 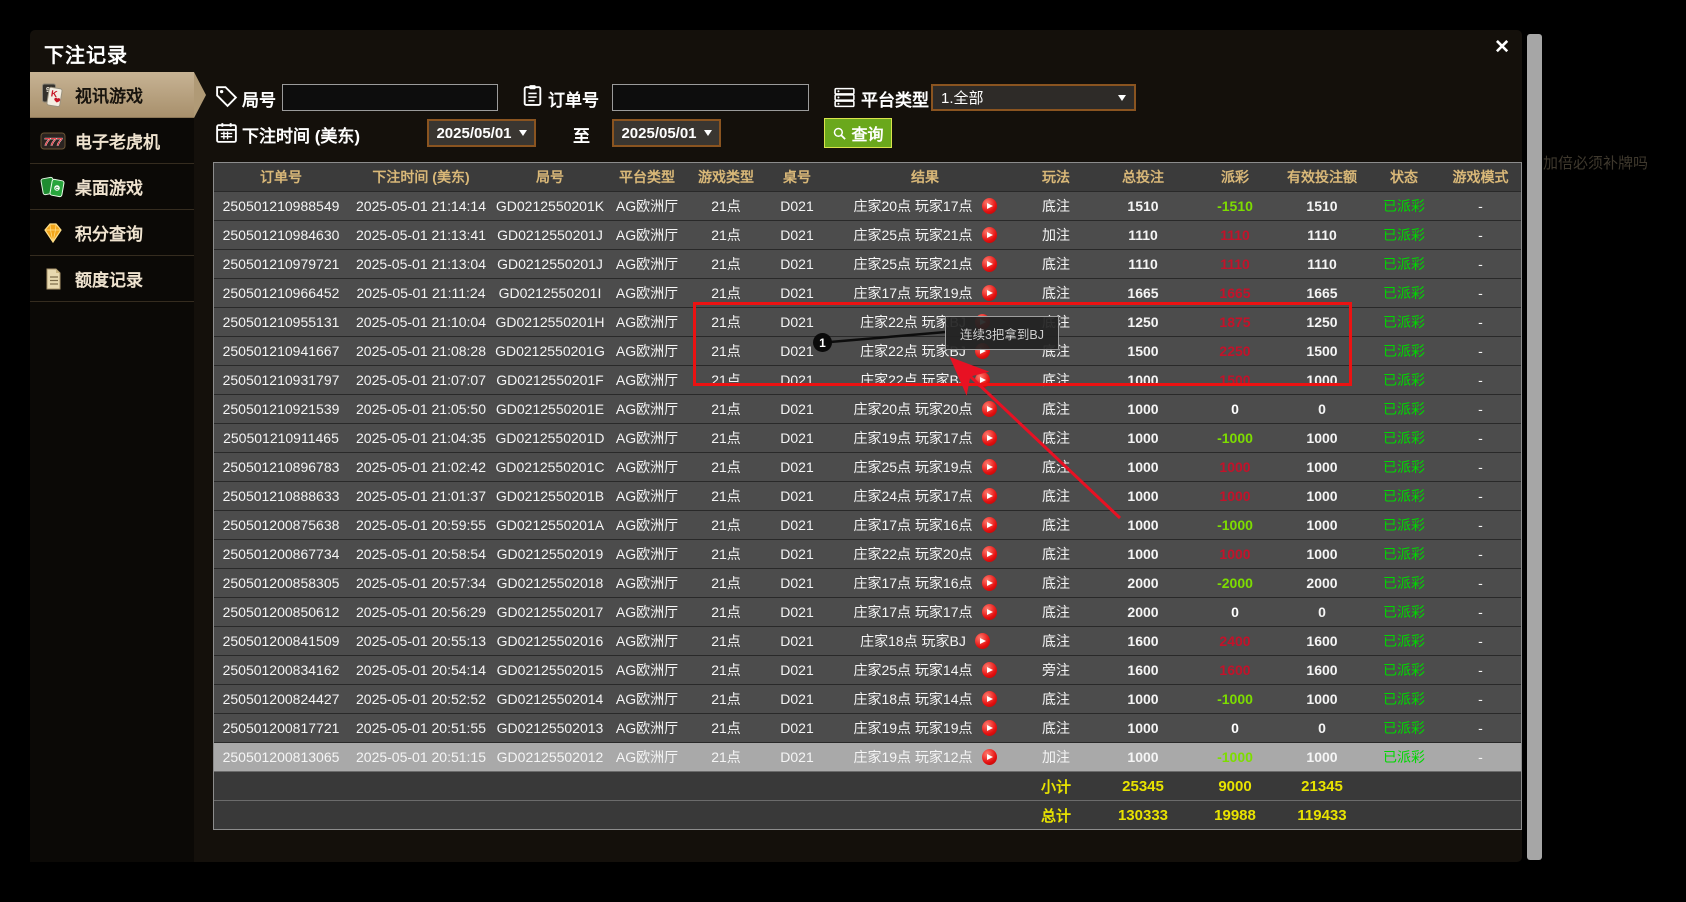 What do you see at coordinates (710, 97) in the screenshot?
I see `order-input` at bounding box center [710, 97].